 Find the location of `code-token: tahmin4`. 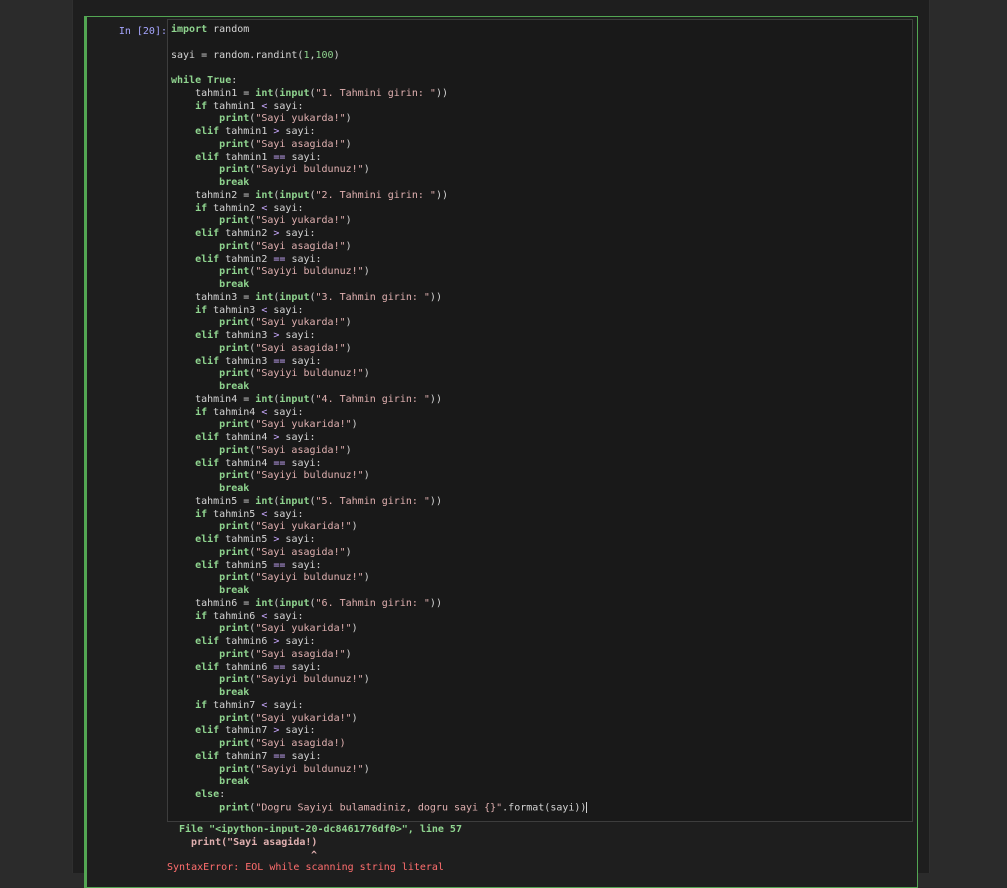

code-token: tahmin4 is located at coordinates (246, 463).